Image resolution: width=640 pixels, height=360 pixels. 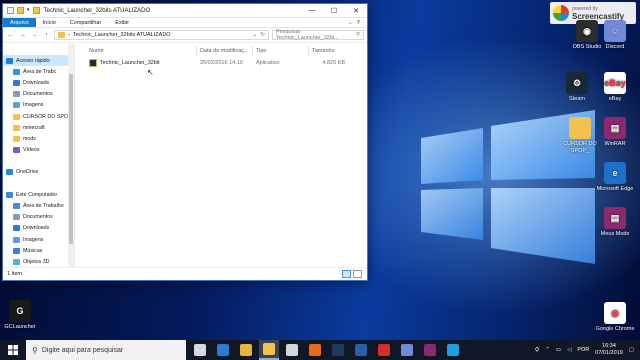 I want to click on desktop-icon-microsoft-edge: e Microsoft Edge, so click(x=615, y=177).